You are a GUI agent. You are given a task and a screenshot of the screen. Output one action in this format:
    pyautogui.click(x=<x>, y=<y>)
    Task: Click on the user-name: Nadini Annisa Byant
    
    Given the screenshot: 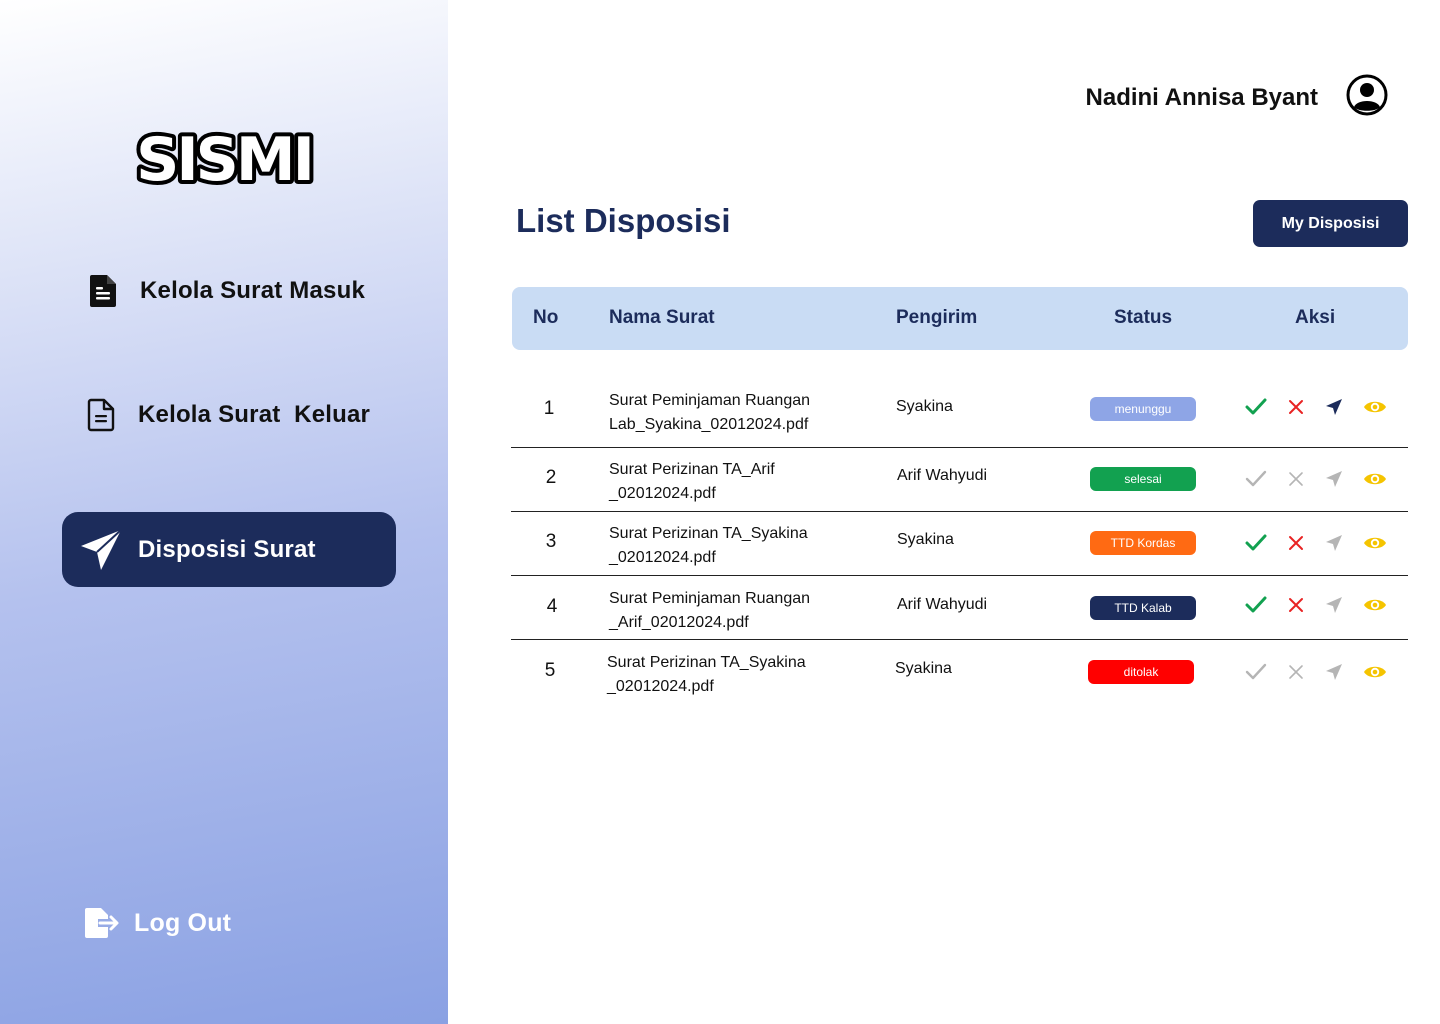 What is the action you would take?
    pyautogui.click(x=1201, y=97)
    